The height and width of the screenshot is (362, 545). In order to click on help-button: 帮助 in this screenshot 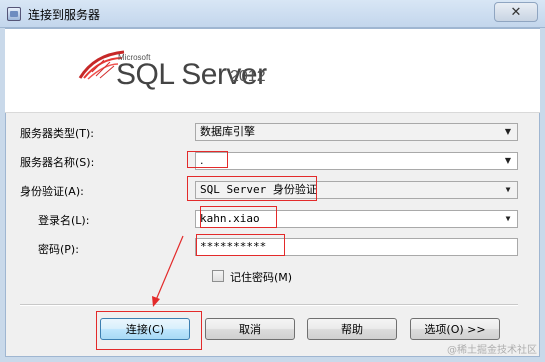, I will do `click(352, 329)`.